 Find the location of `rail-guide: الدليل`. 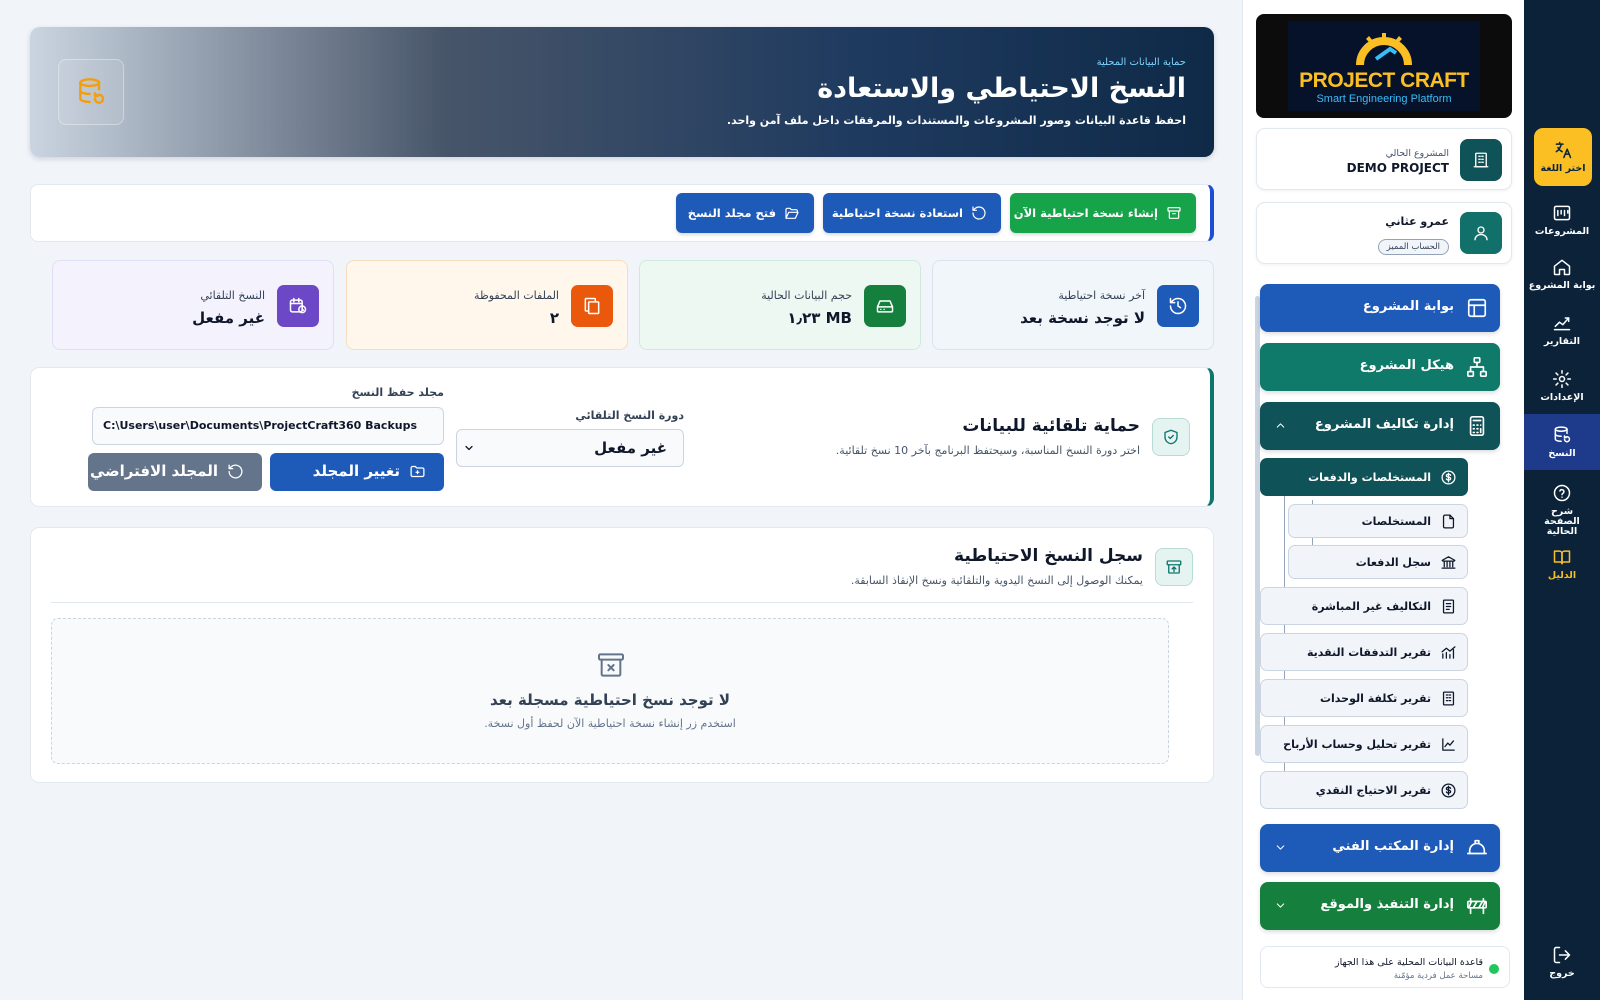

rail-guide: الدليل is located at coordinates (1562, 564).